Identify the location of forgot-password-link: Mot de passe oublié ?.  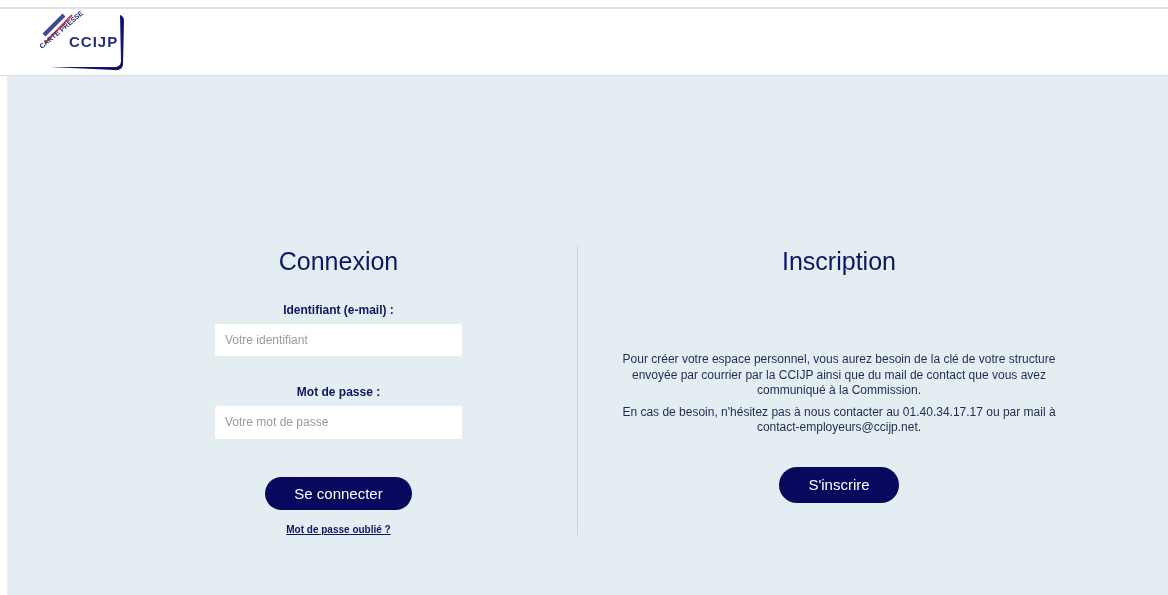
(338, 529).